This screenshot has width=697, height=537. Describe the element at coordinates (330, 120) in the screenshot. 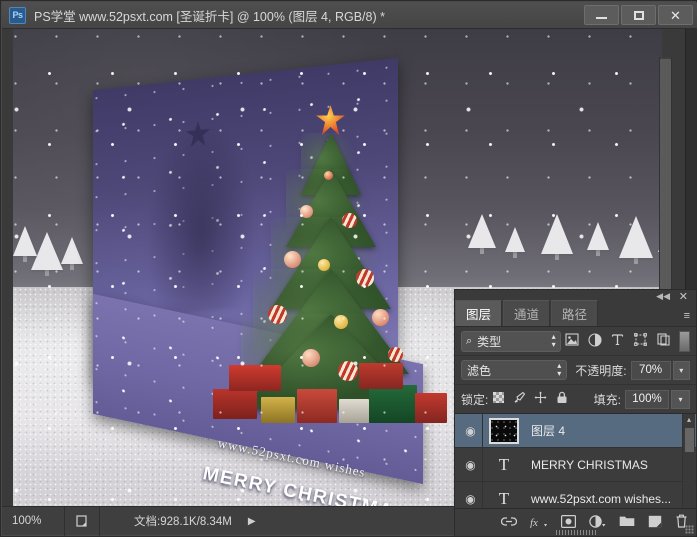

I see `tree-star-icon` at that location.